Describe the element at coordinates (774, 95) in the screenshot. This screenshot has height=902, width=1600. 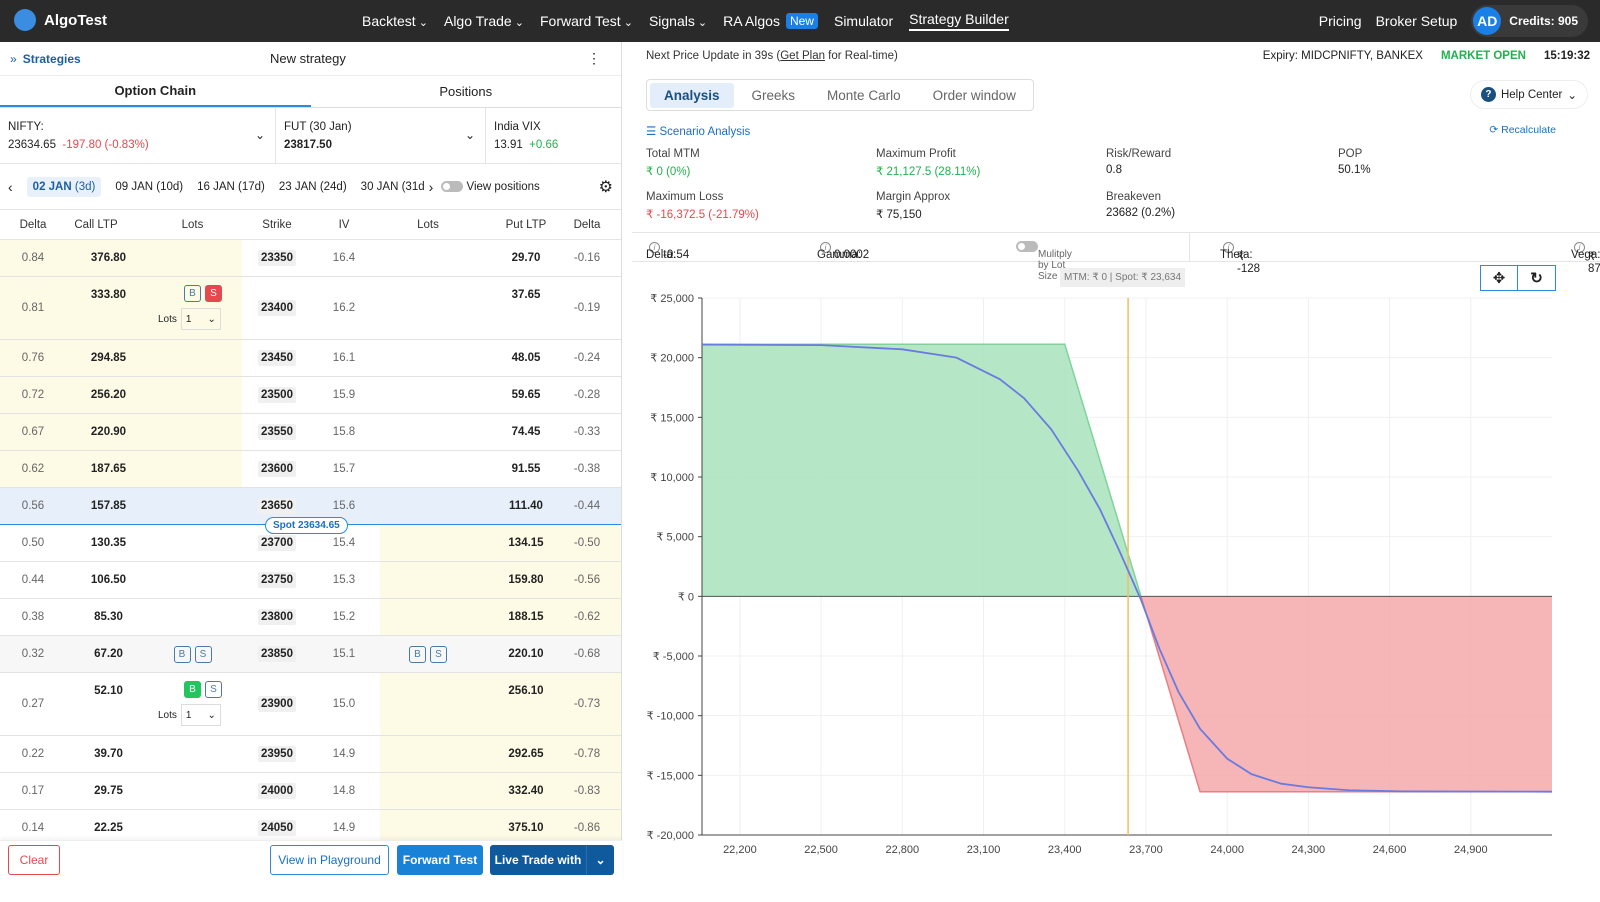
I see `tab-greeks: Greeks` at that location.